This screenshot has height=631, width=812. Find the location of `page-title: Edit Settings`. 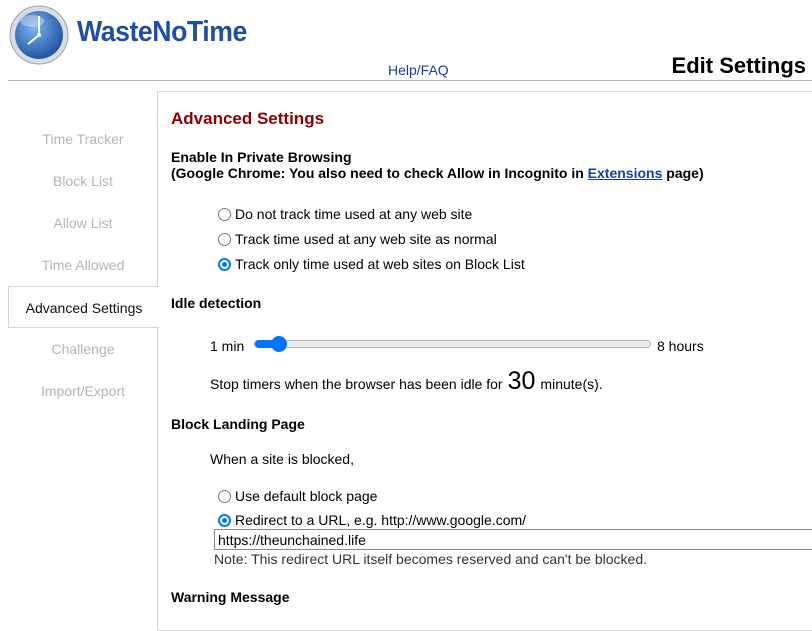

page-title: Edit Settings is located at coordinates (738, 65).